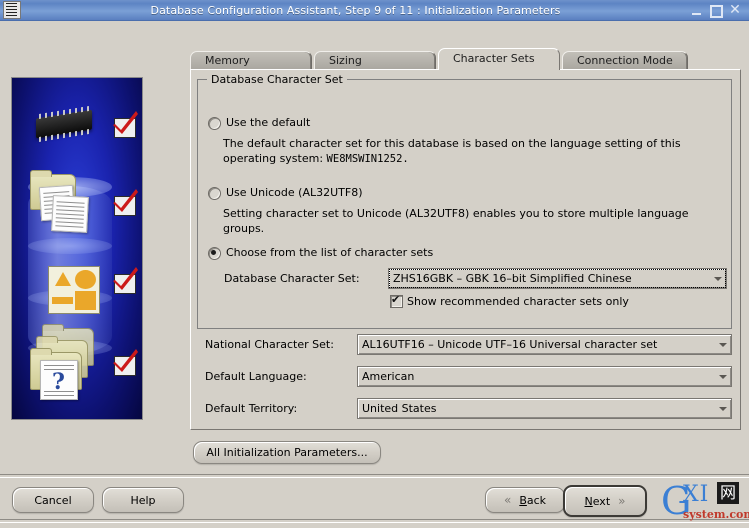  What do you see at coordinates (62, 300) in the screenshot?
I see `bar-shape-icon` at bounding box center [62, 300].